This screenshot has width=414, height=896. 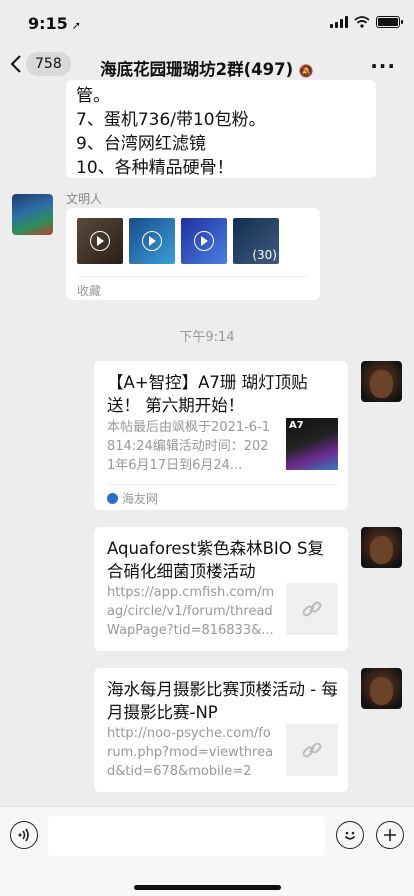 I want to click on status-time: 9:15 ➚, so click(x=54, y=23).